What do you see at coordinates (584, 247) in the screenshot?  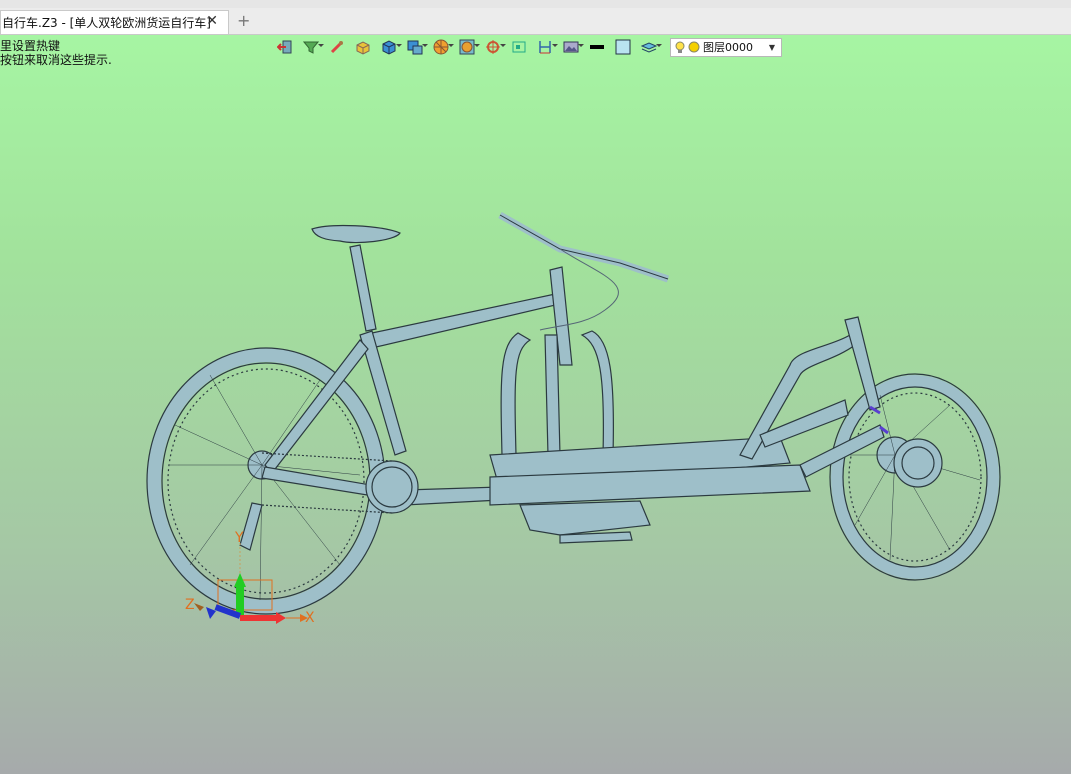 I see `handlebar` at bounding box center [584, 247].